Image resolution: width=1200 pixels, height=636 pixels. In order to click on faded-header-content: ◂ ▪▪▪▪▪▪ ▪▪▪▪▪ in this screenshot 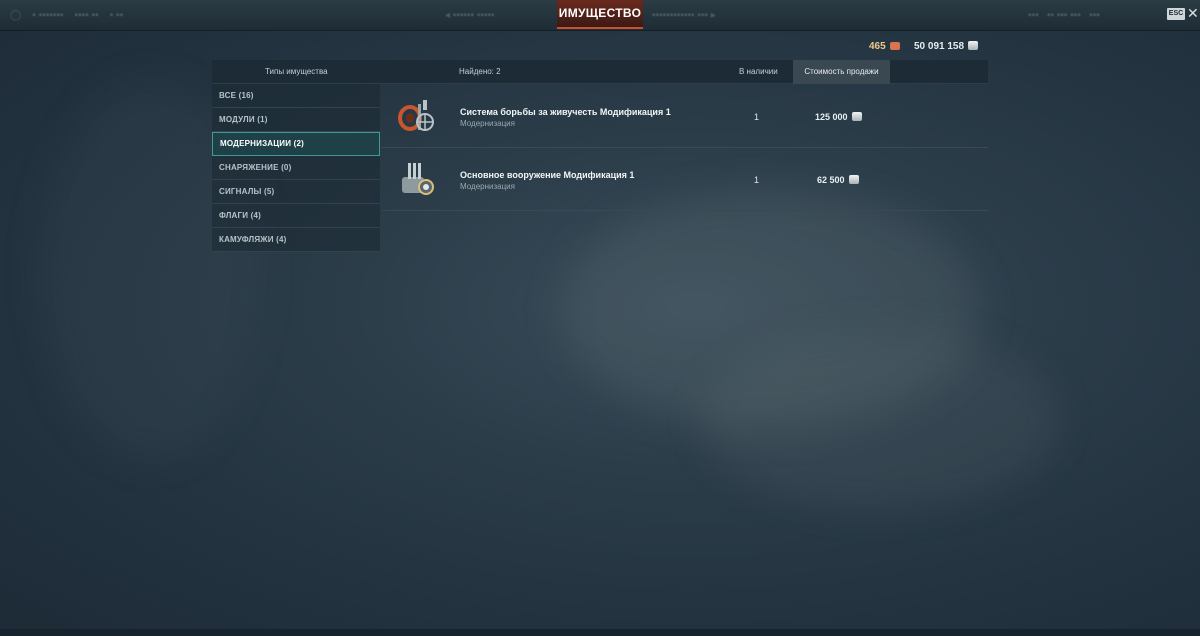, I will do `click(470, 15)`.